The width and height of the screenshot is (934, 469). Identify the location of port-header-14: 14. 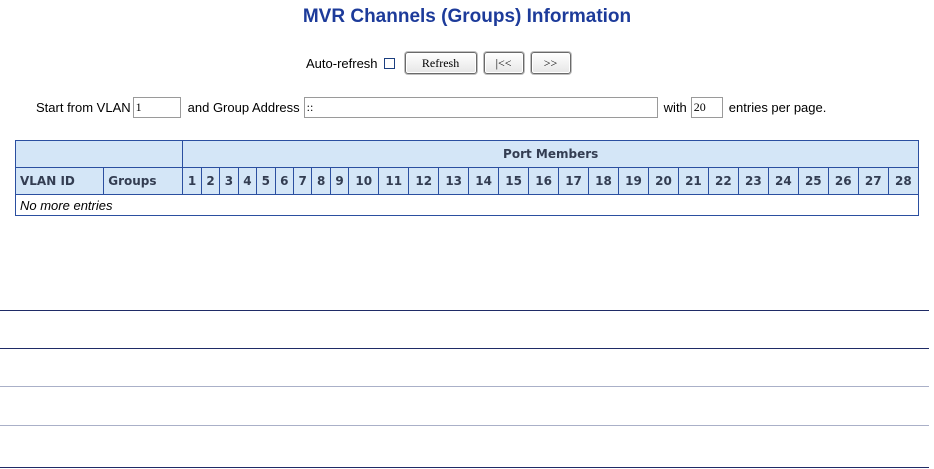
(484, 181).